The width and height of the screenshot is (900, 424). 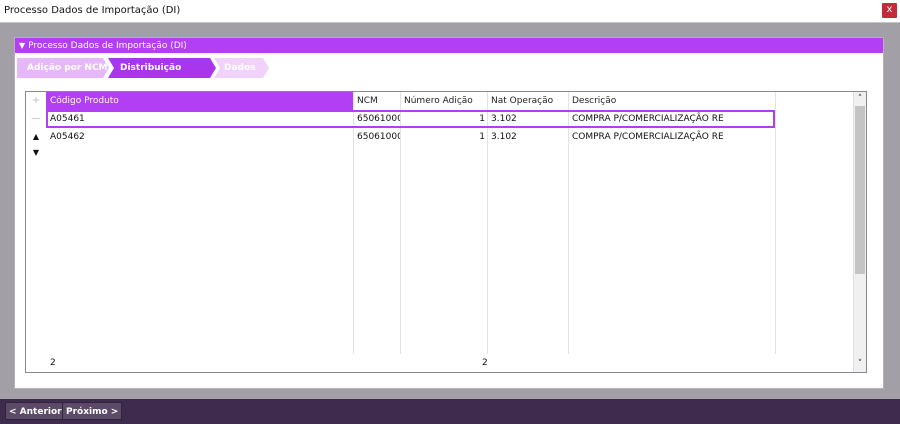 I want to click on column-header-numero-adicao: Número Adição, so click(x=443, y=101).